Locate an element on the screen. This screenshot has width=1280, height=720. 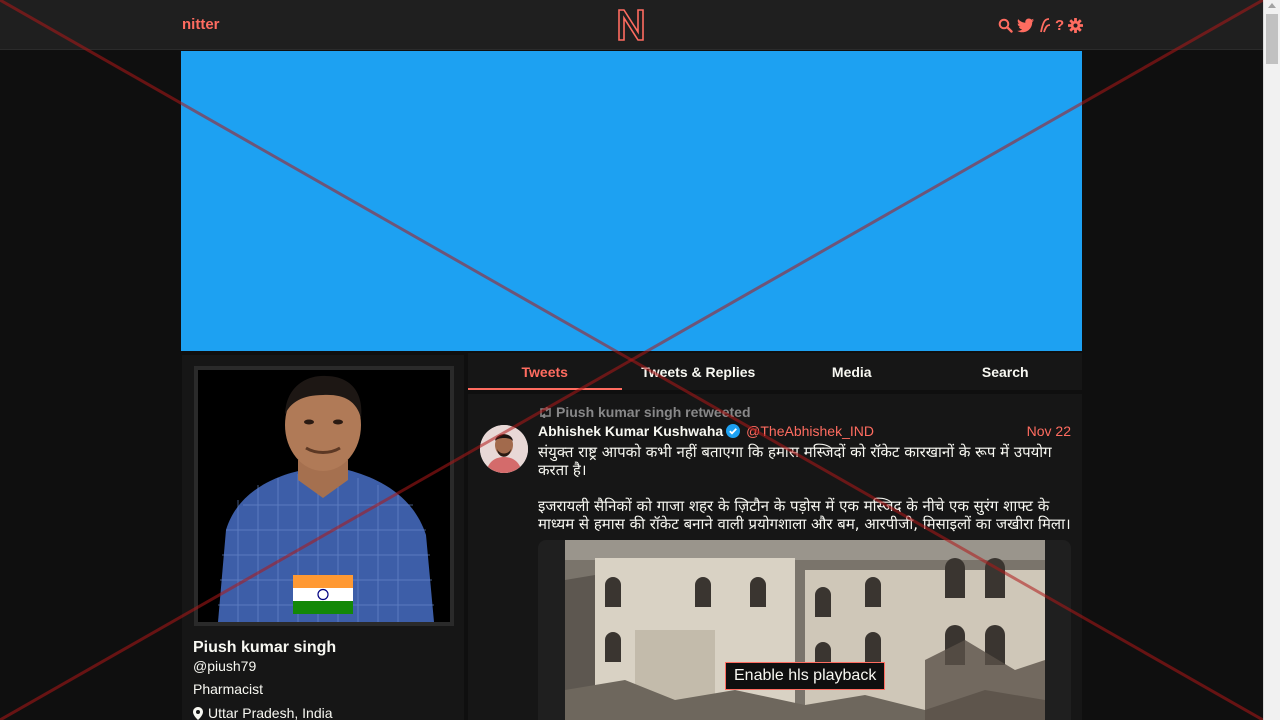
tweet-avatar is located at coordinates (504, 449).